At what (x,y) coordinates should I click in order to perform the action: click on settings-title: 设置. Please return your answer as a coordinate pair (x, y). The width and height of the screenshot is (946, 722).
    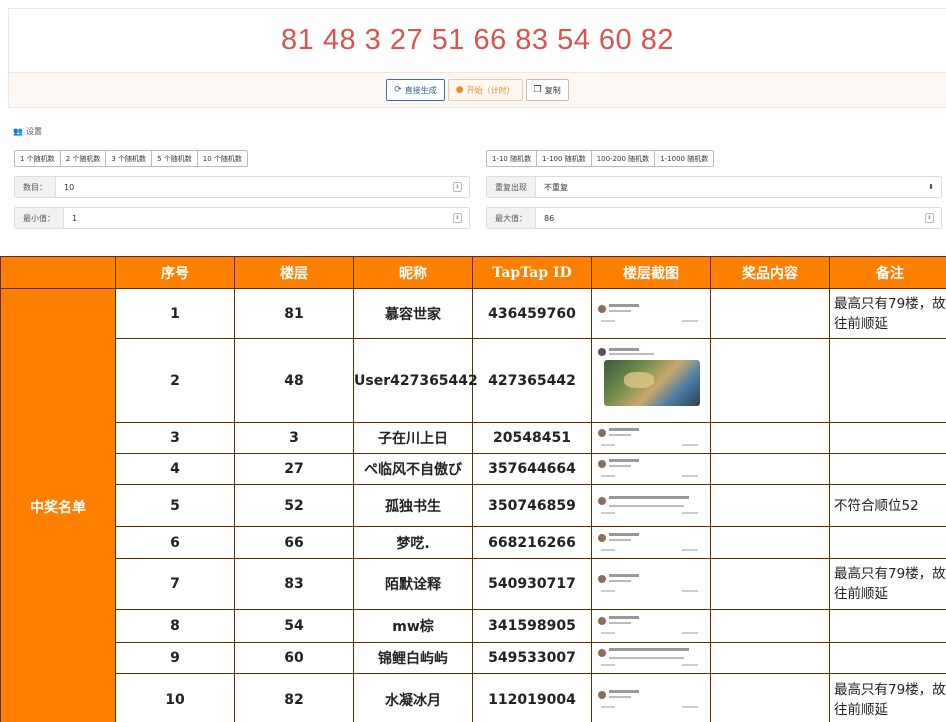
    Looking at the image, I should click on (33, 131).